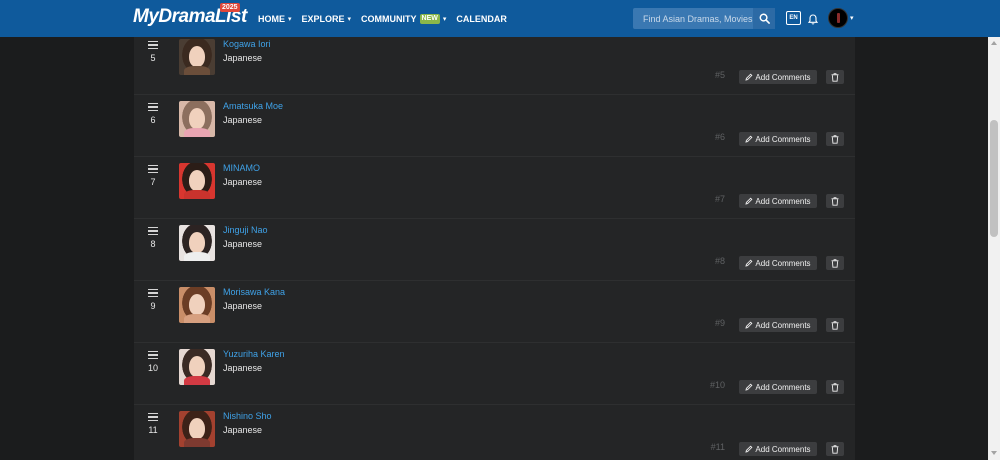 The width and height of the screenshot is (1000, 460). What do you see at coordinates (153, 58) in the screenshot?
I see `row-number: 5` at bounding box center [153, 58].